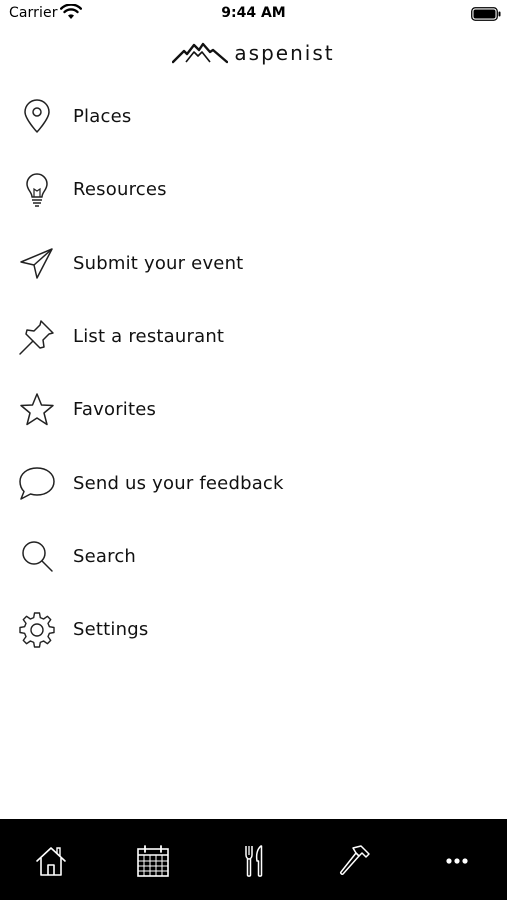 The width and height of the screenshot is (507, 900). I want to click on tab-more, so click(457, 861).